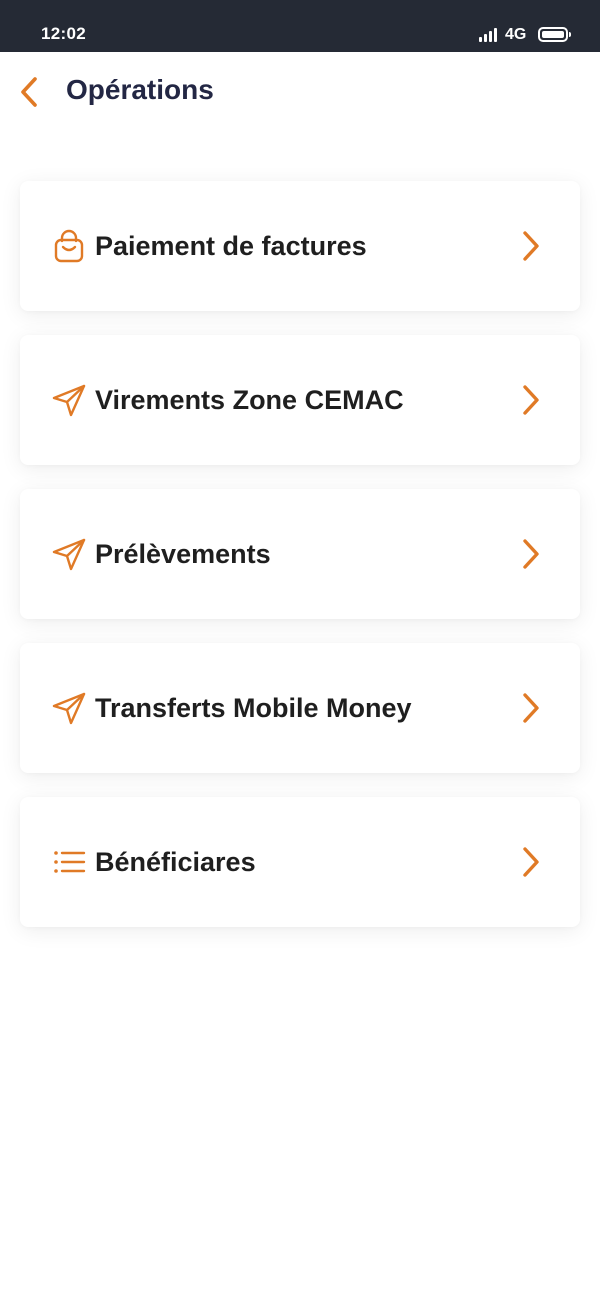  Describe the element at coordinates (69, 862) in the screenshot. I see `list-icon` at that location.